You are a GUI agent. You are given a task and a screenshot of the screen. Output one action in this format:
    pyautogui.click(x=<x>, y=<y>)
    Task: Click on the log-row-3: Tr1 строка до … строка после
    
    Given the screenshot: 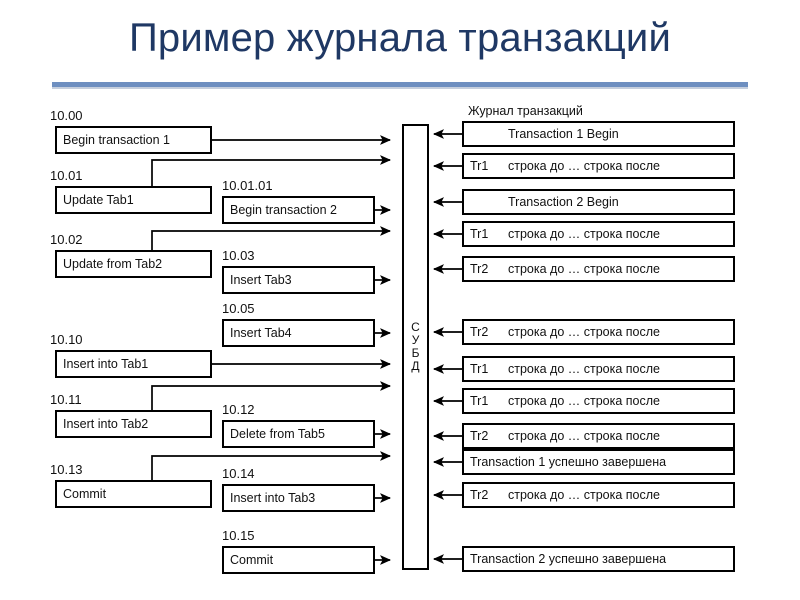 What is the action you would take?
    pyautogui.click(x=598, y=234)
    